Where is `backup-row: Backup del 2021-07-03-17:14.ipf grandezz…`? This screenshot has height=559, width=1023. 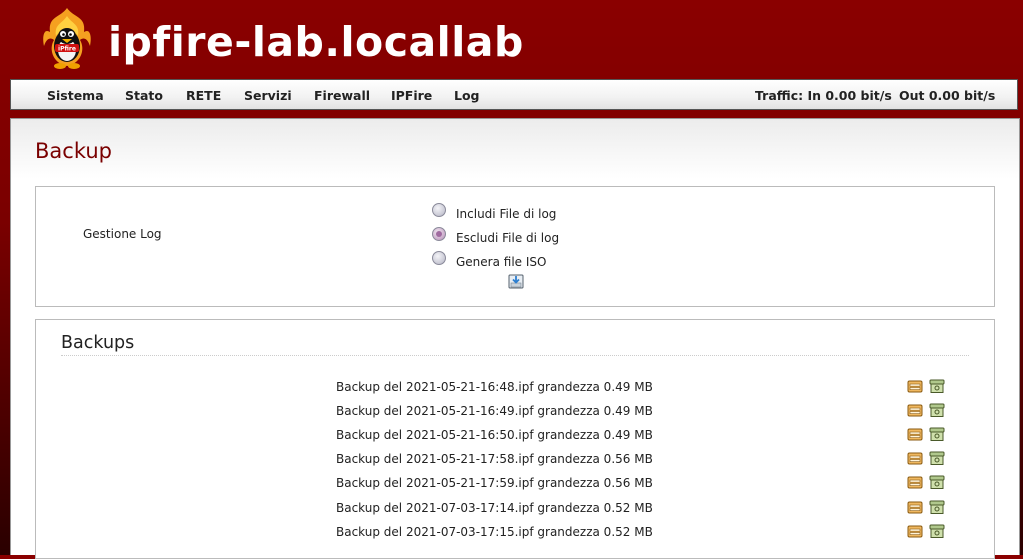 backup-row: Backup del 2021-07-03-17:14.ipf grandezz… is located at coordinates (515, 508).